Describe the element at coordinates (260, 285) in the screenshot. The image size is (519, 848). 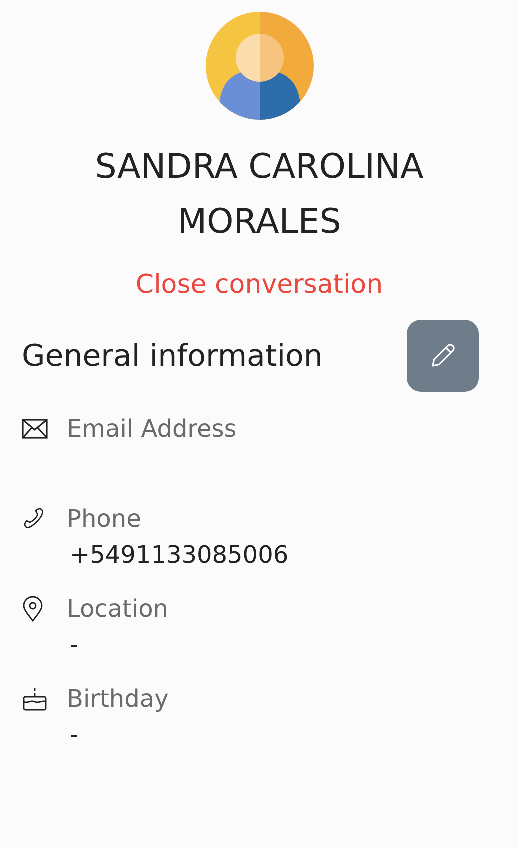
I see `close-conversation-link: Close conversation` at that location.